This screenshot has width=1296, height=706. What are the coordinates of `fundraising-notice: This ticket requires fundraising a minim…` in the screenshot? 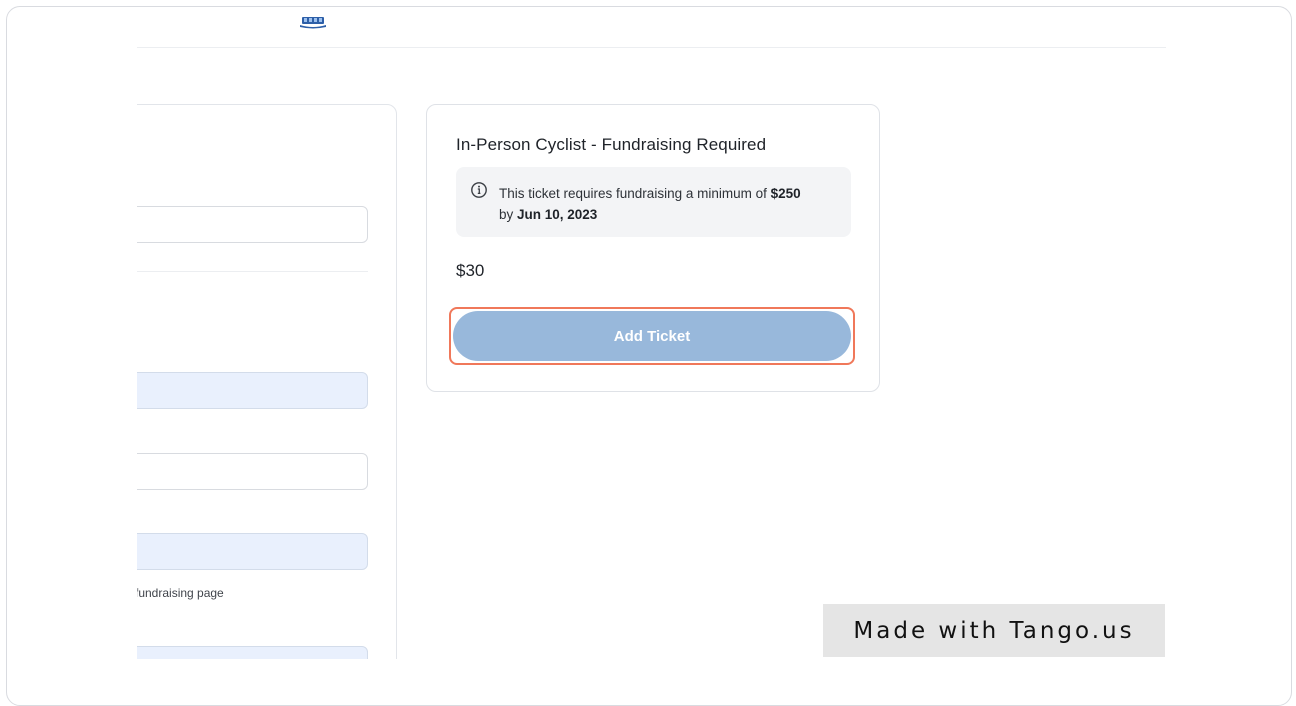 It's located at (653, 202).